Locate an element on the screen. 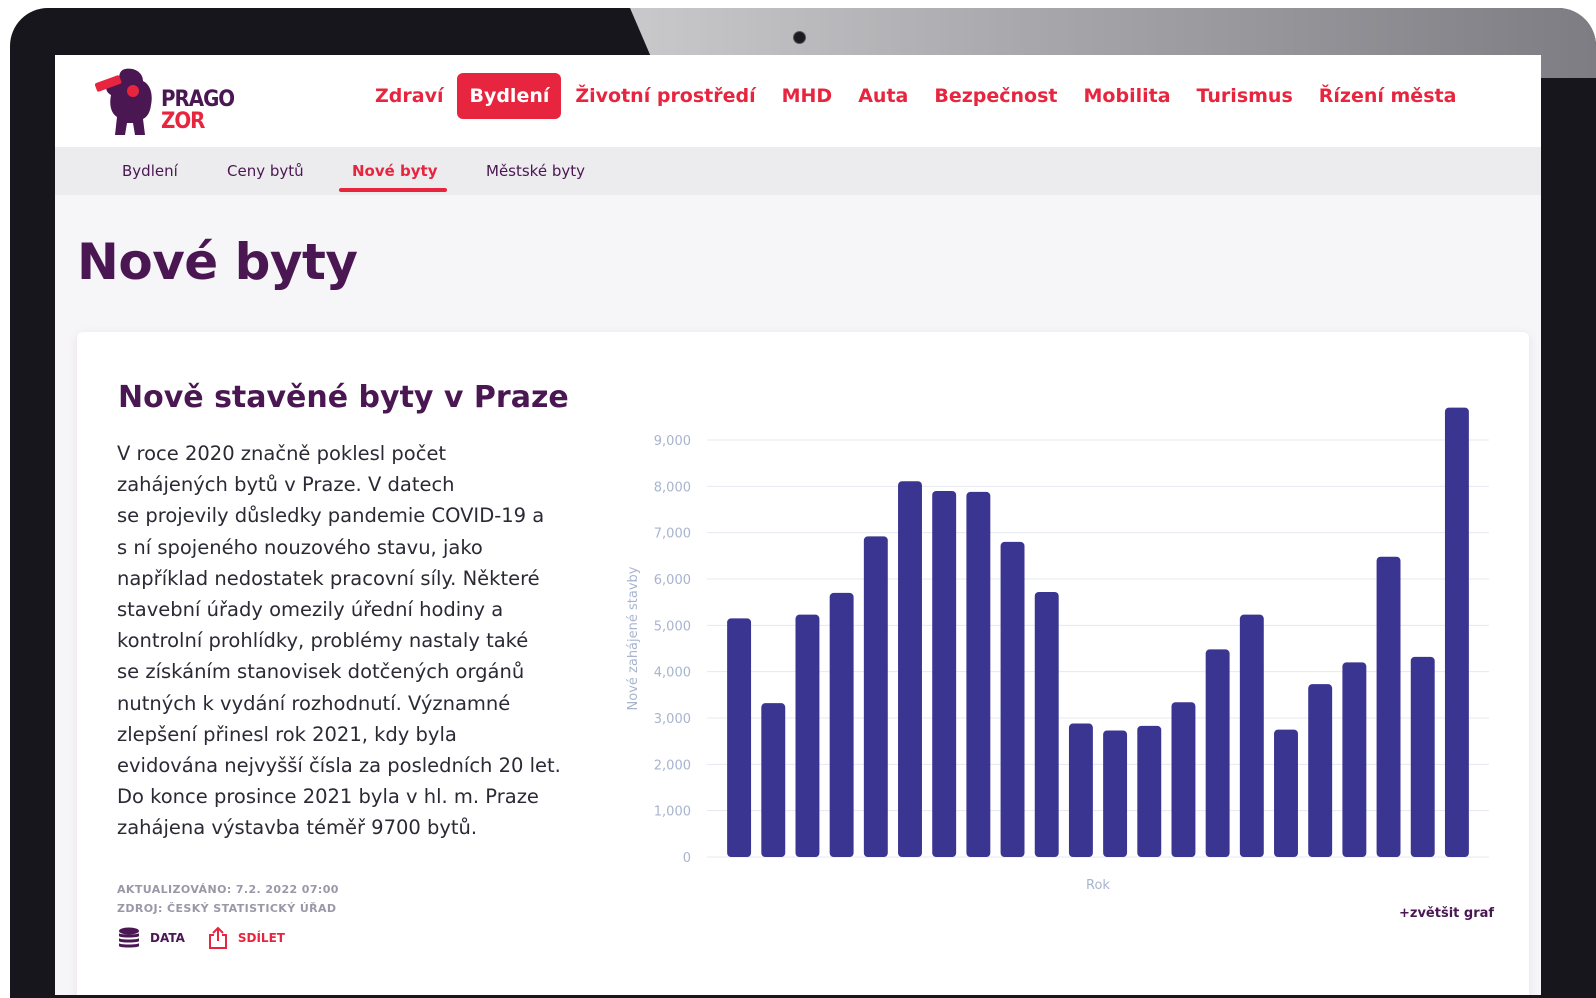 The image size is (1596, 998). text-line: zlepšení přinesl rok 2021, kdy byla is located at coordinates (287, 734).